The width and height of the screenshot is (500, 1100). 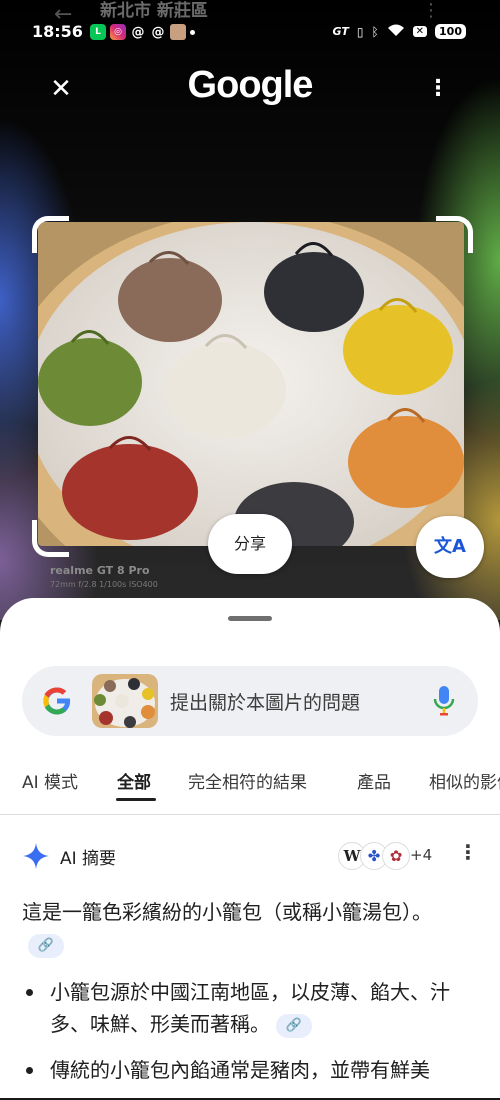 I want to click on ai-overview-text: 這是一籠色彩繽紛的小籠包（或稱小籠湯包）。, so click(x=227, y=912).